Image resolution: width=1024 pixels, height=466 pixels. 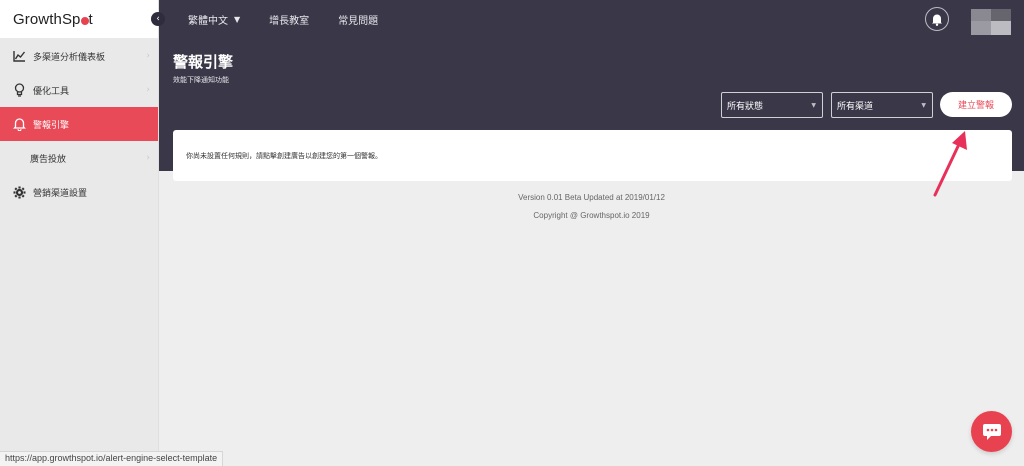 I want to click on caret-down-icon: ▼, so click(x=237, y=19).